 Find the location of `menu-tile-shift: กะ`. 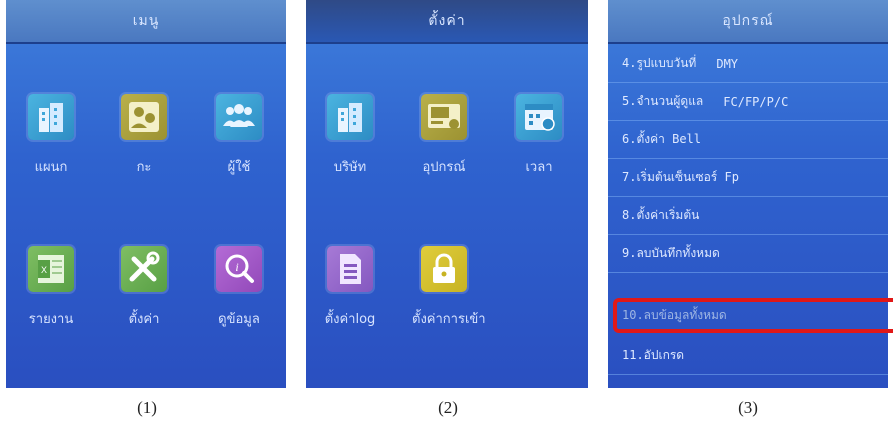

menu-tile-shift: กะ is located at coordinates (144, 135).